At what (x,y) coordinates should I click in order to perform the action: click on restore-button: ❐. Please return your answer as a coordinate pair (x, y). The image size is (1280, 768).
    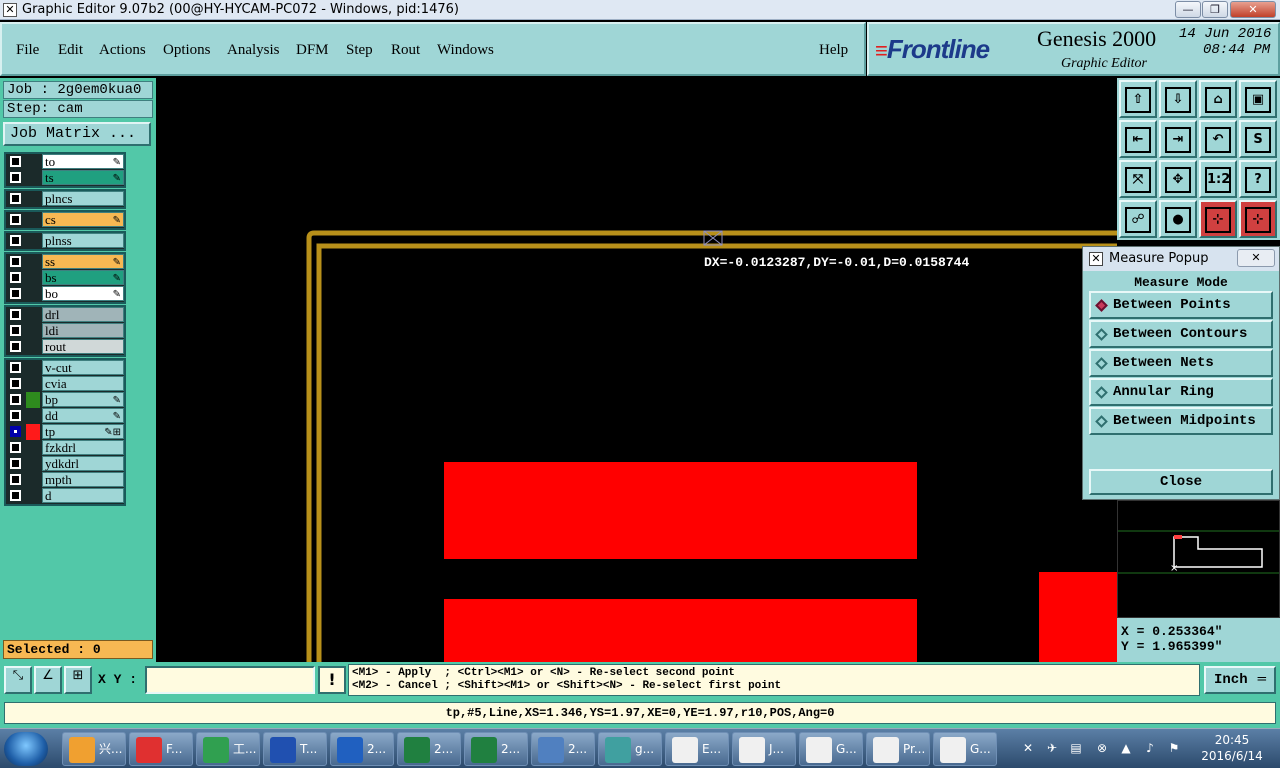
    Looking at the image, I should click on (1215, 9).